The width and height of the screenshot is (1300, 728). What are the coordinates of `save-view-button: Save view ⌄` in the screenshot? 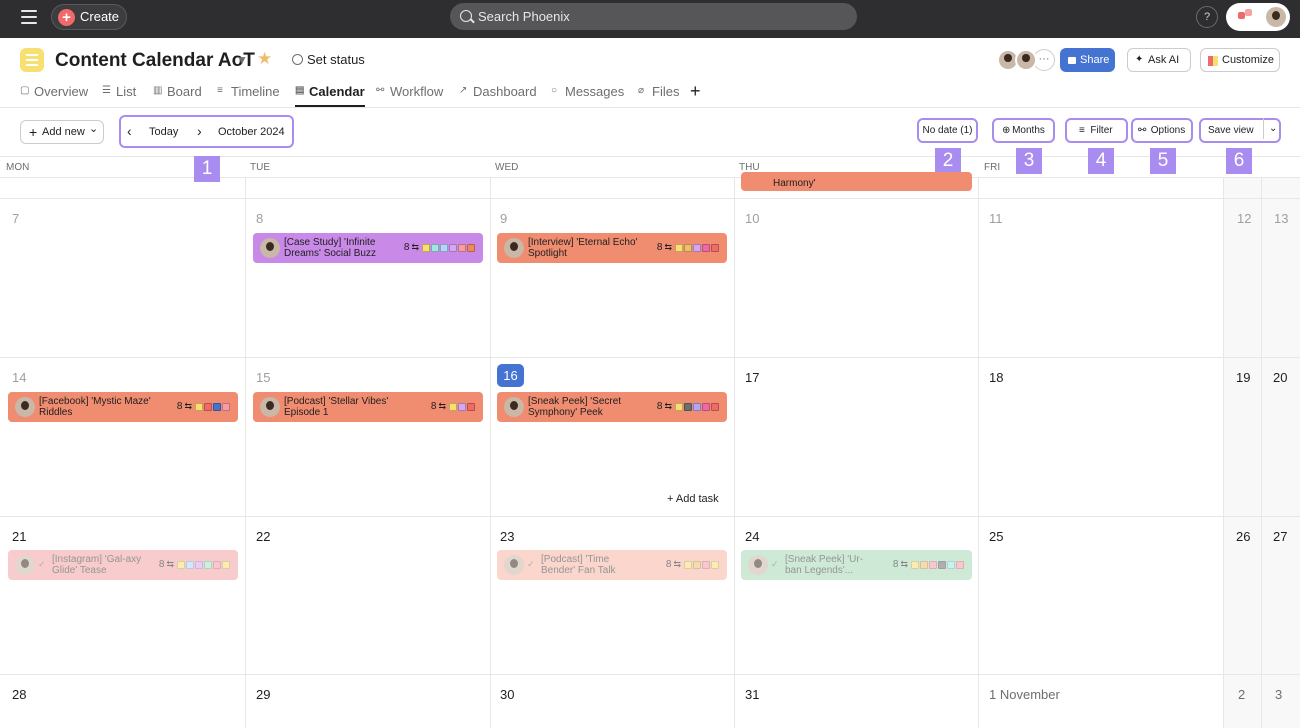 It's located at (1240, 130).